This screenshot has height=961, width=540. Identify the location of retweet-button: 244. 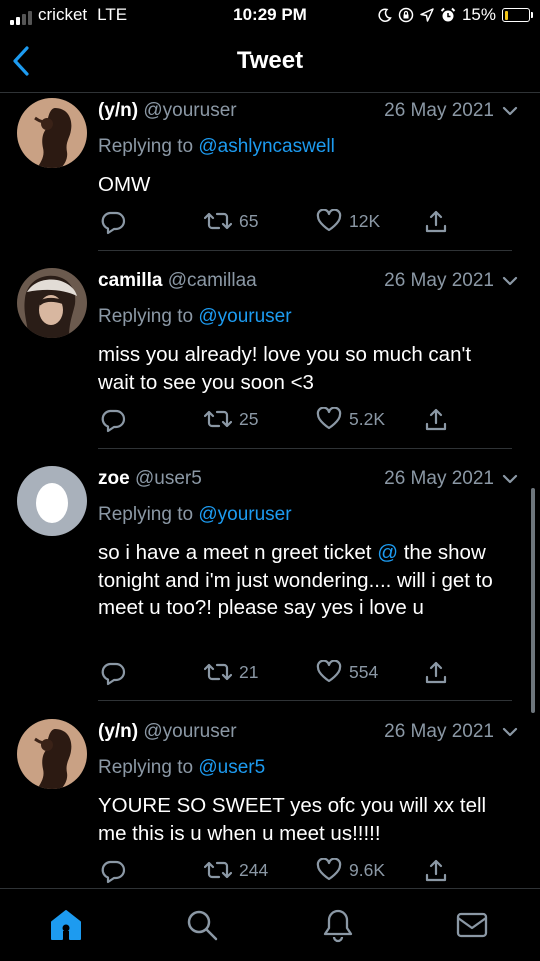
(236, 870).